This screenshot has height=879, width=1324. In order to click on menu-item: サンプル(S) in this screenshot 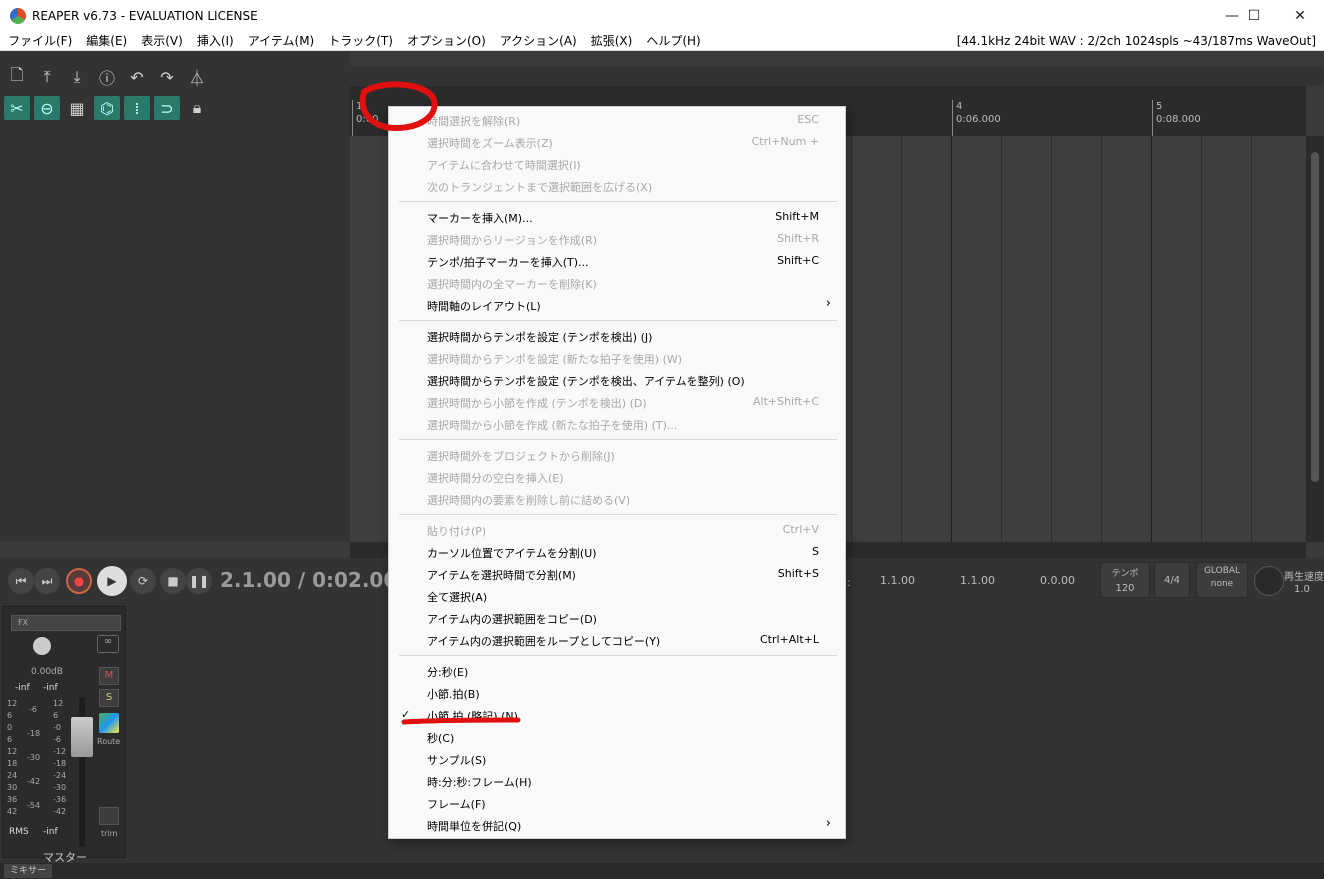, I will do `click(617, 759)`.